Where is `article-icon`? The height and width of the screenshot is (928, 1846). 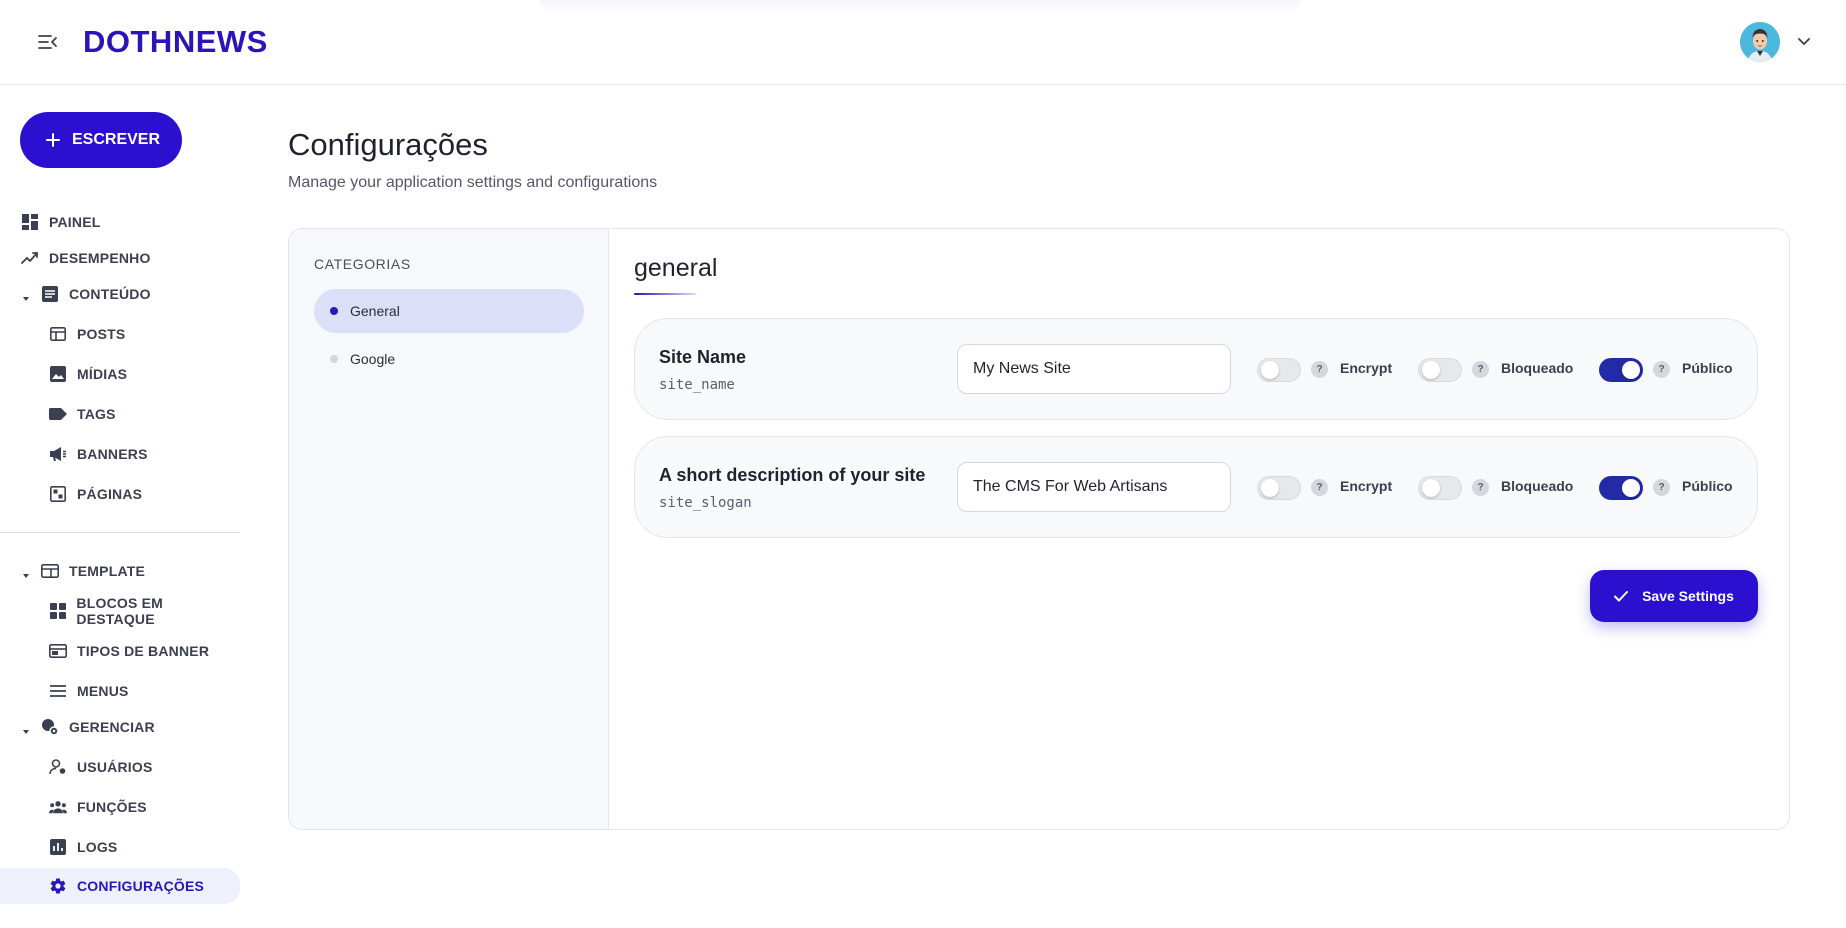
article-icon is located at coordinates (50, 294).